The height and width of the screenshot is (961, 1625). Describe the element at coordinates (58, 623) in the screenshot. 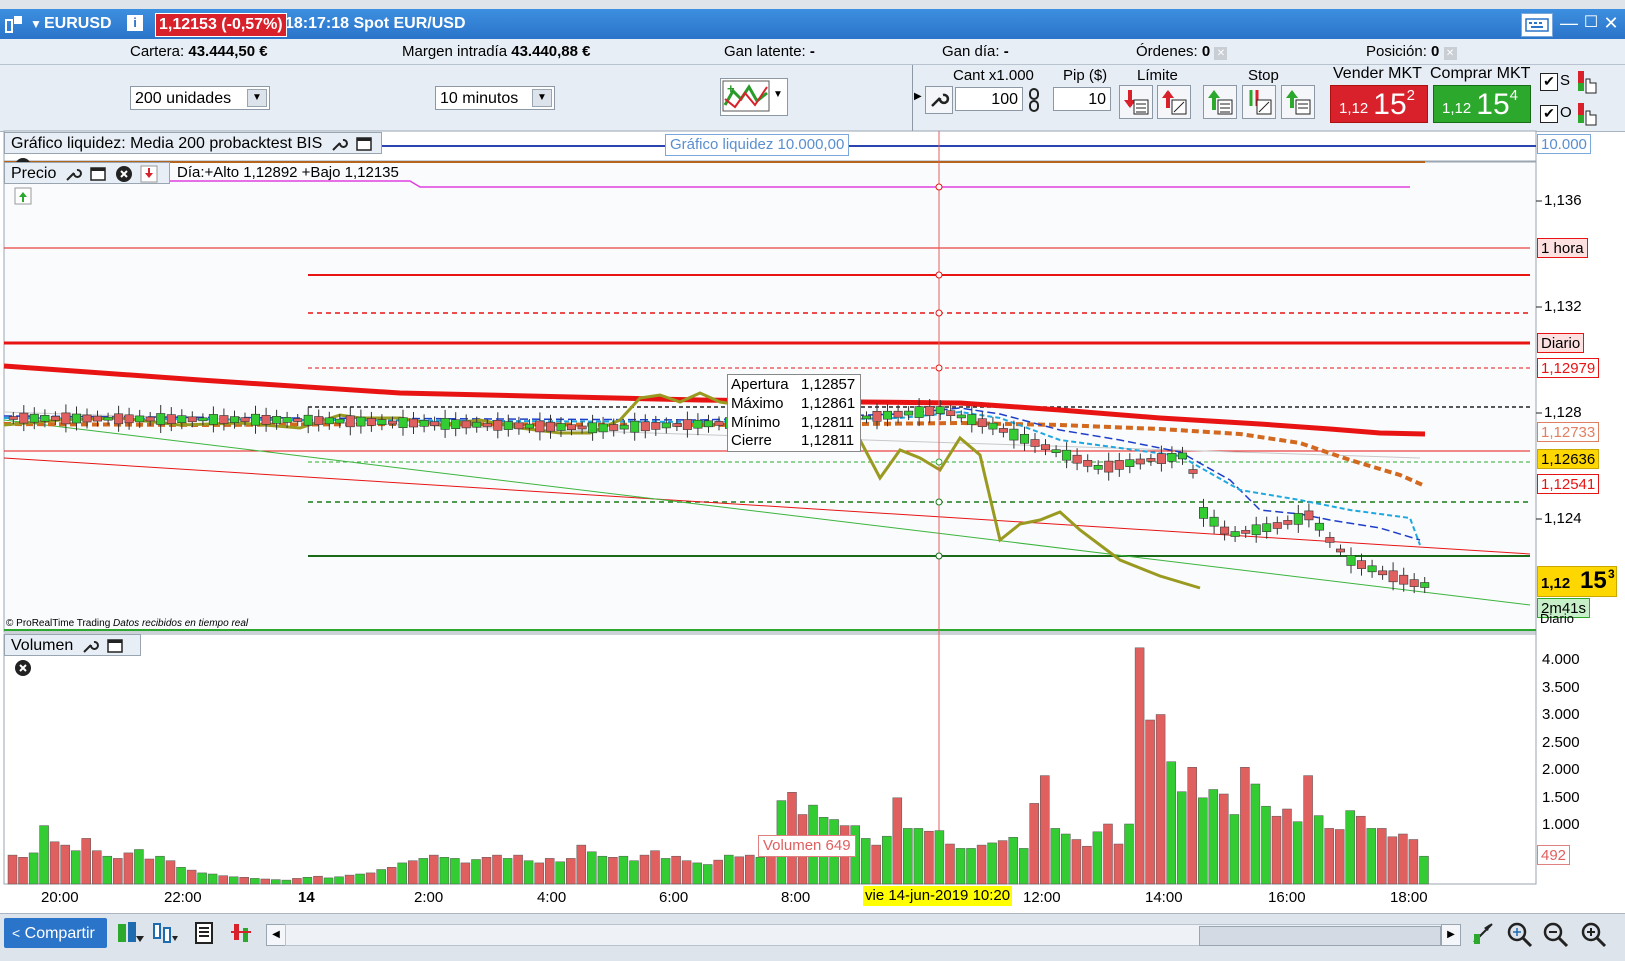

I see `credit-name: © ProRealTime Trading` at that location.